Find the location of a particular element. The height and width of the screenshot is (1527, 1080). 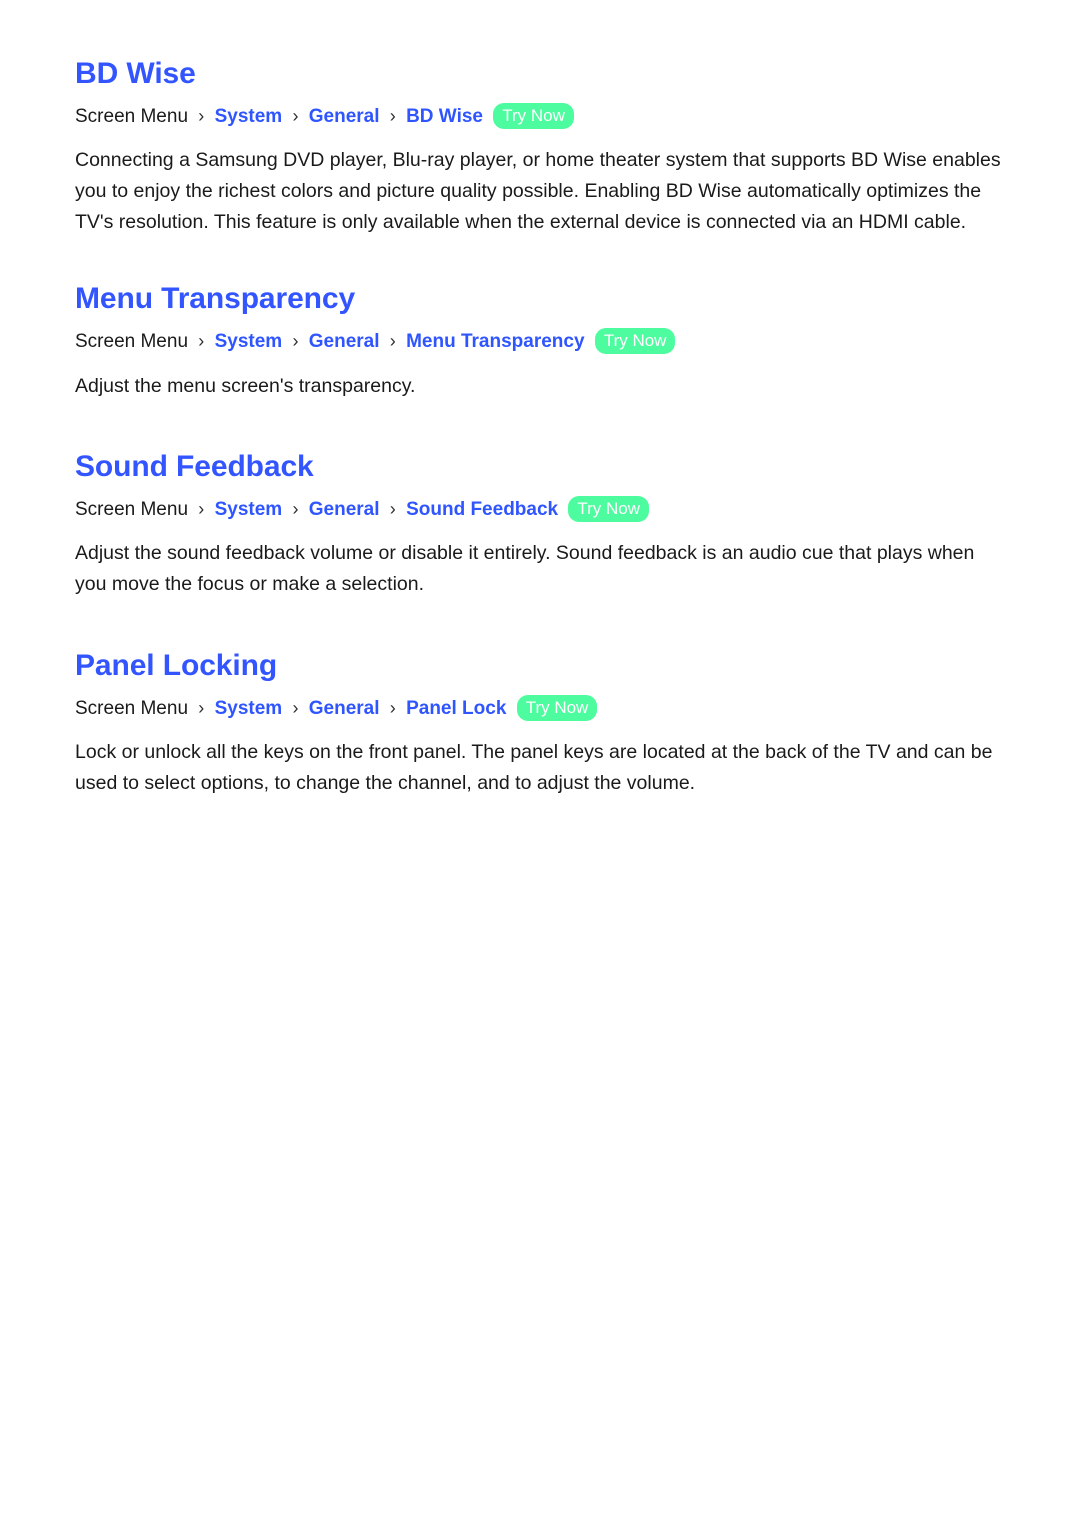

page-title-menu-transparency: Menu Transparency is located at coordinates (215, 299).